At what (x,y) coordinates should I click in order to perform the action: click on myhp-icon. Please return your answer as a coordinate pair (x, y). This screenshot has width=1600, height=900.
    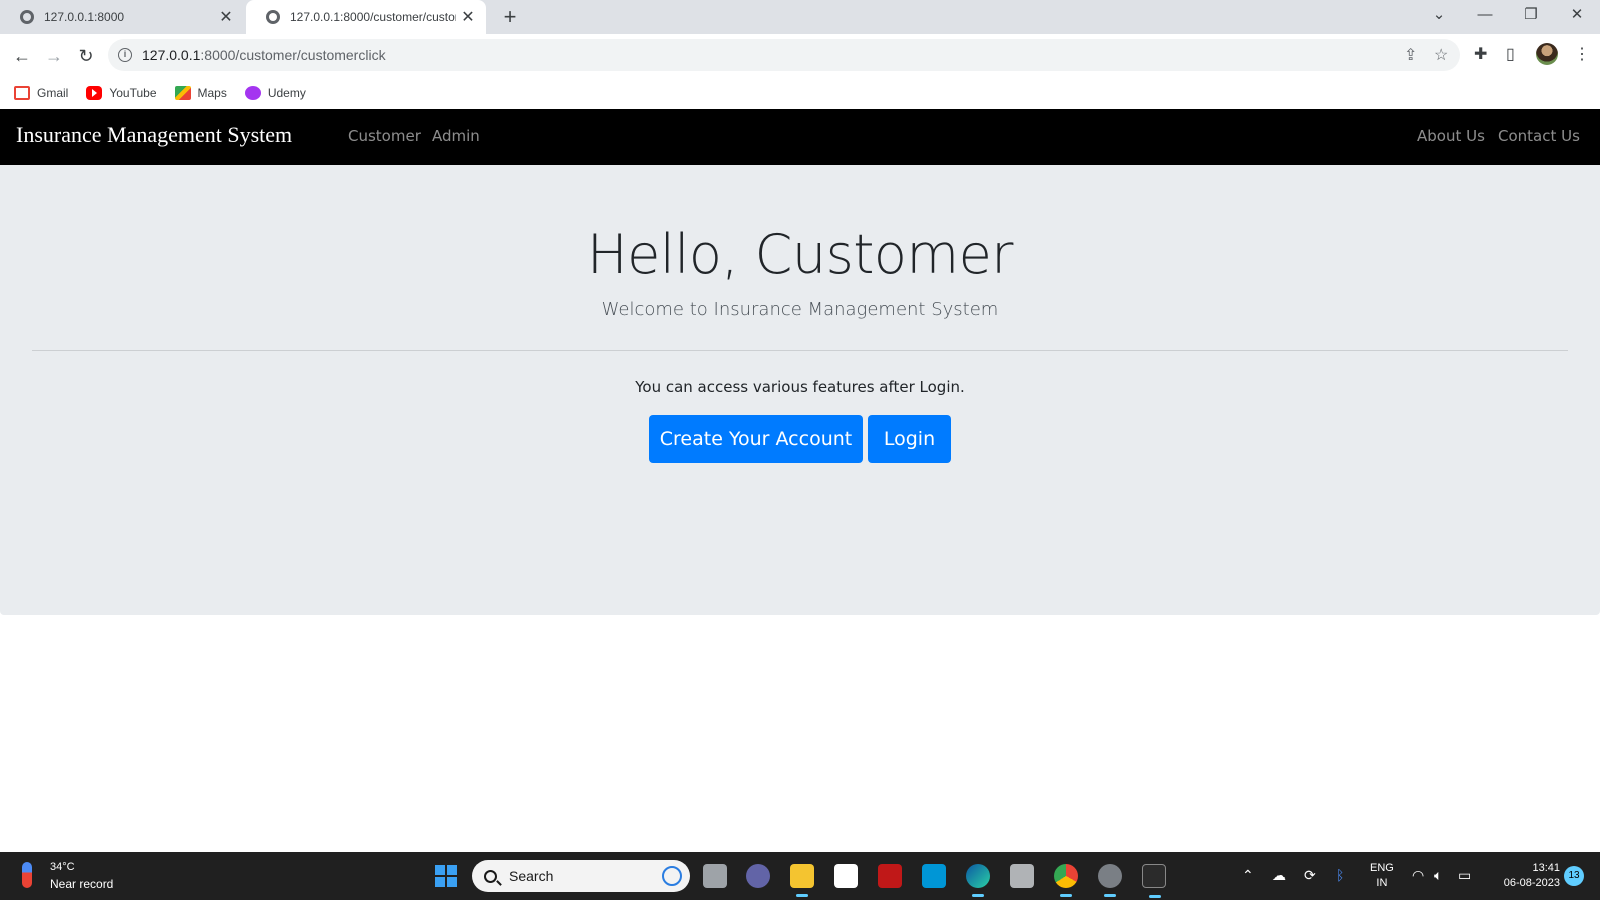
    Looking at the image, I should click on (934, 876).